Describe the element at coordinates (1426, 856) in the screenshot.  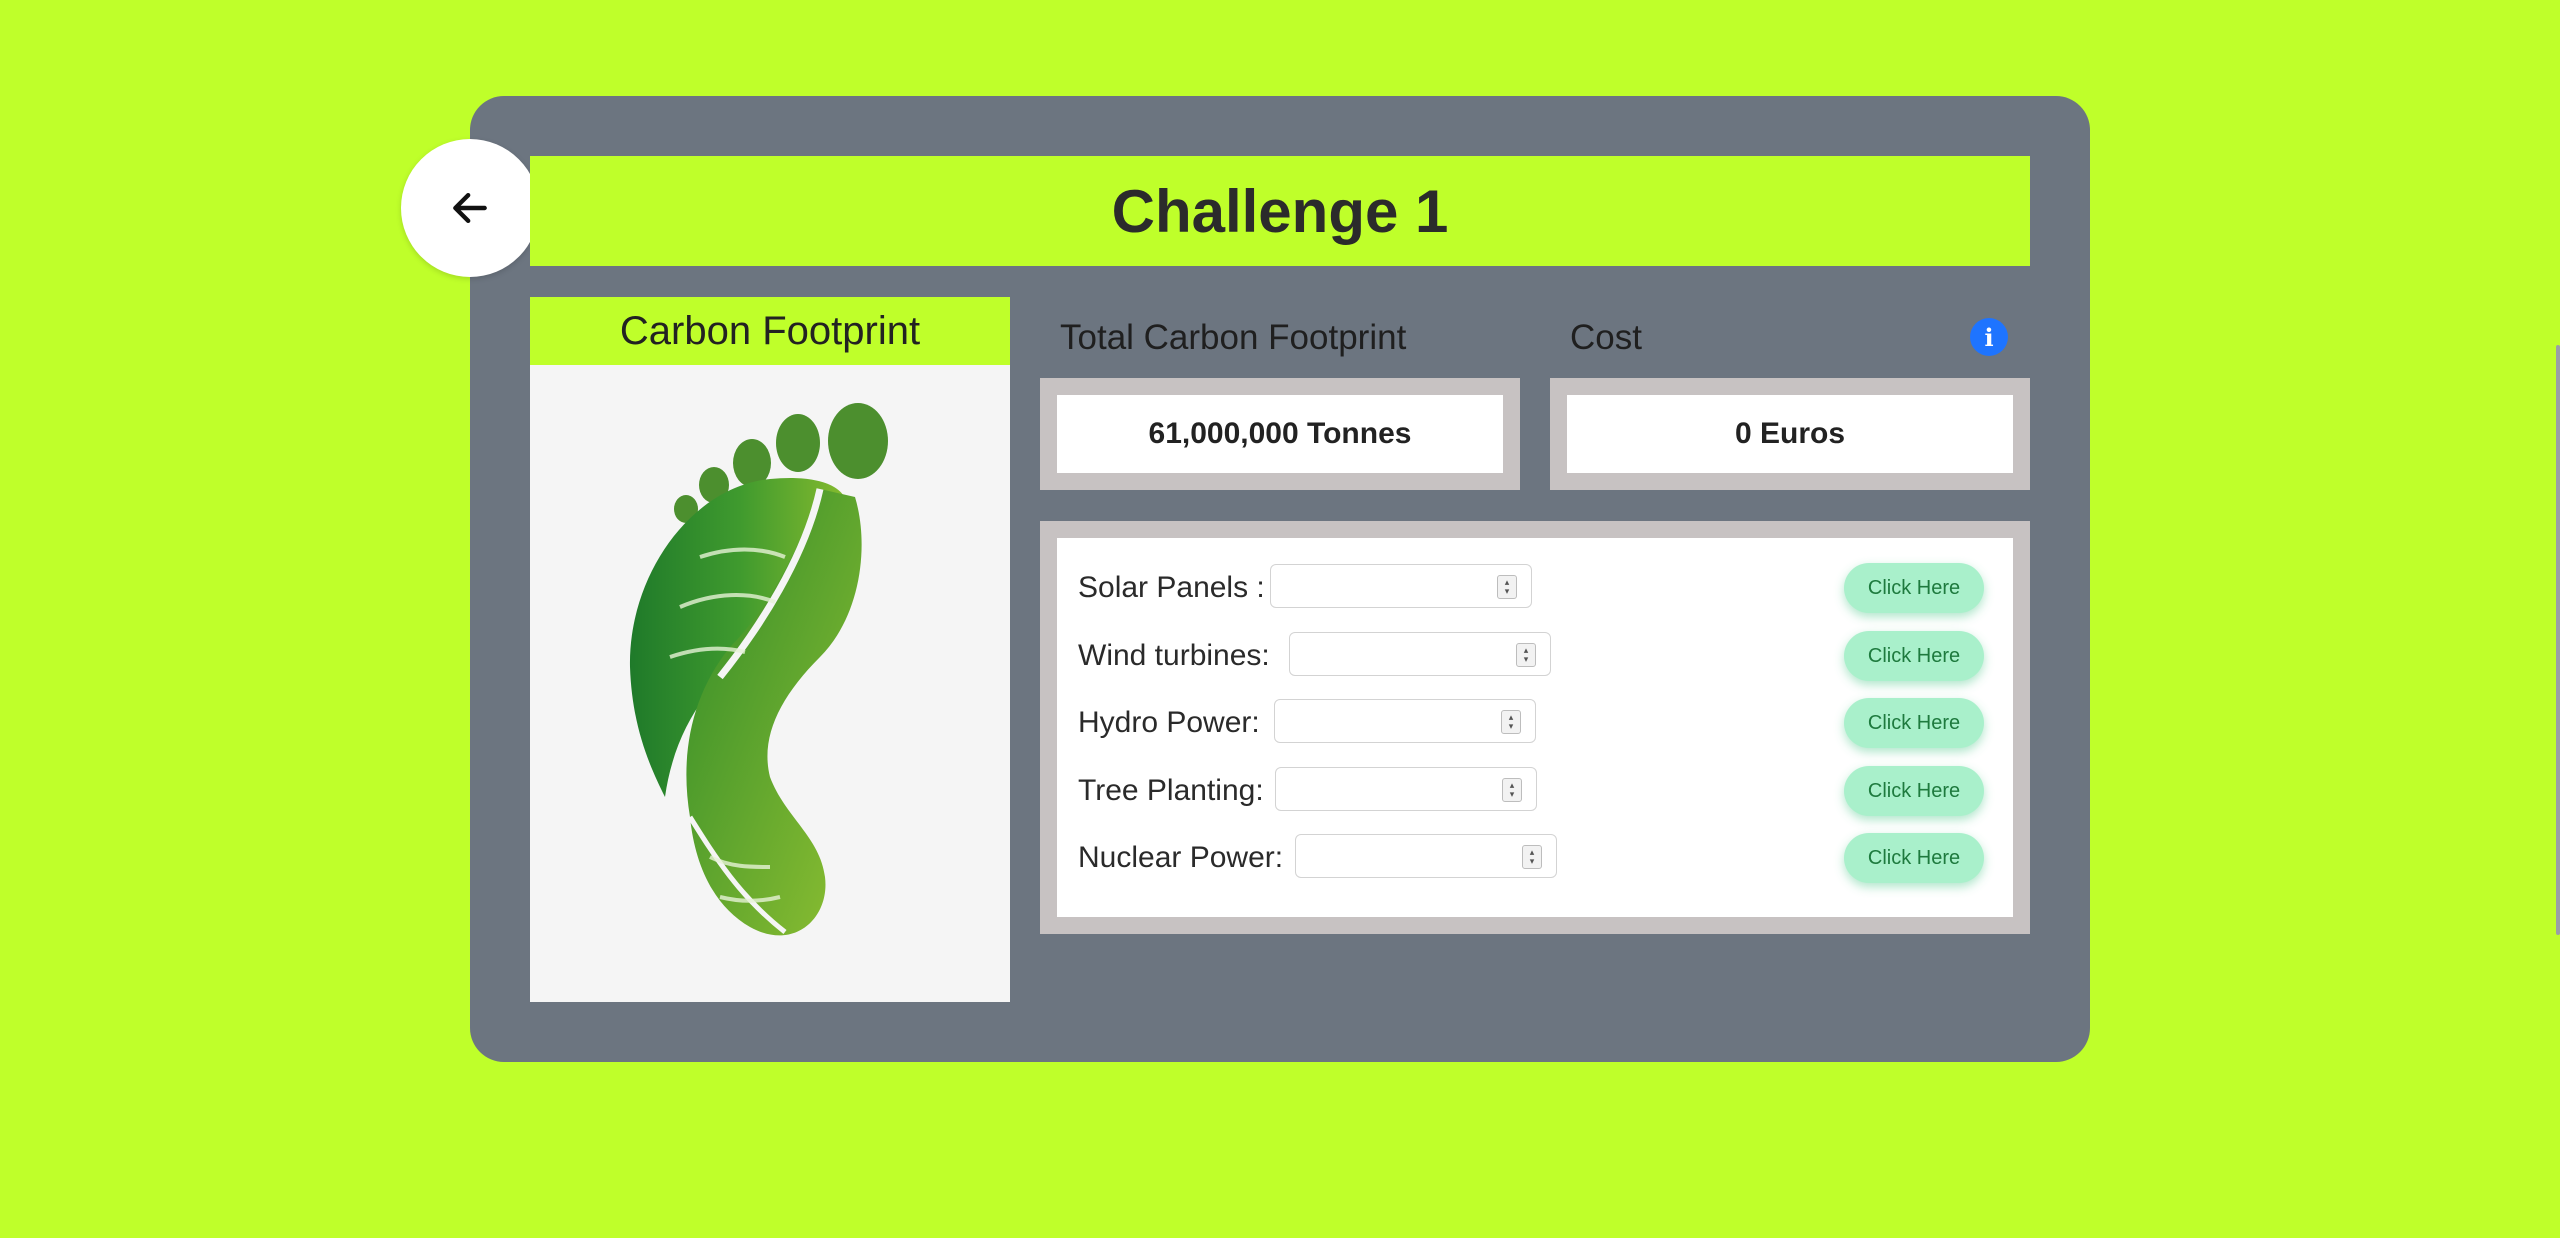
I see `nuclear-power-input: ▴ ▾` at that location.